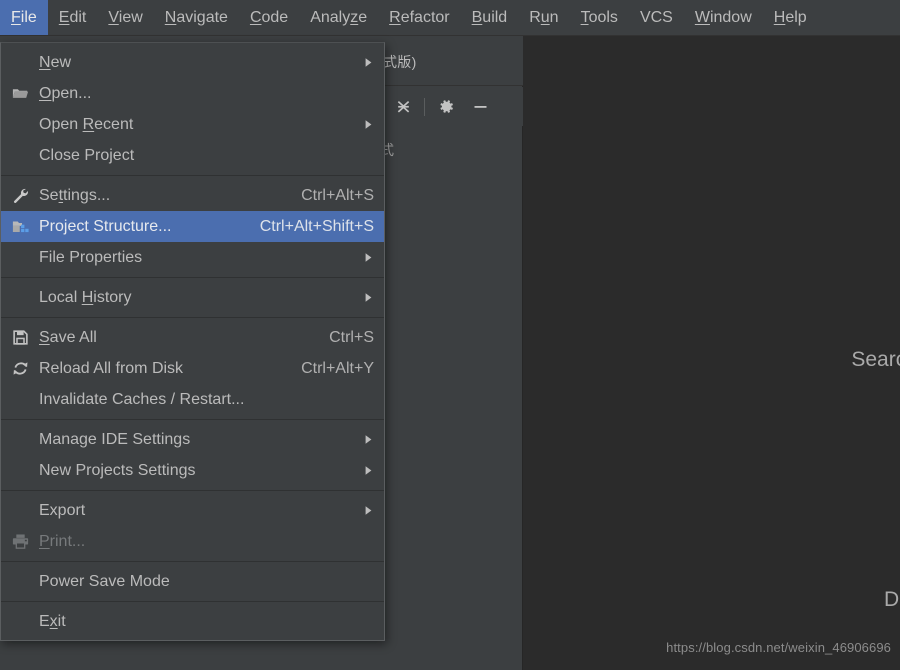 This screenshot has height=670, width=900. Describe the element at coordinates (68, 337) in the screenshot. I see `menu-item-label: Save All` at that location.